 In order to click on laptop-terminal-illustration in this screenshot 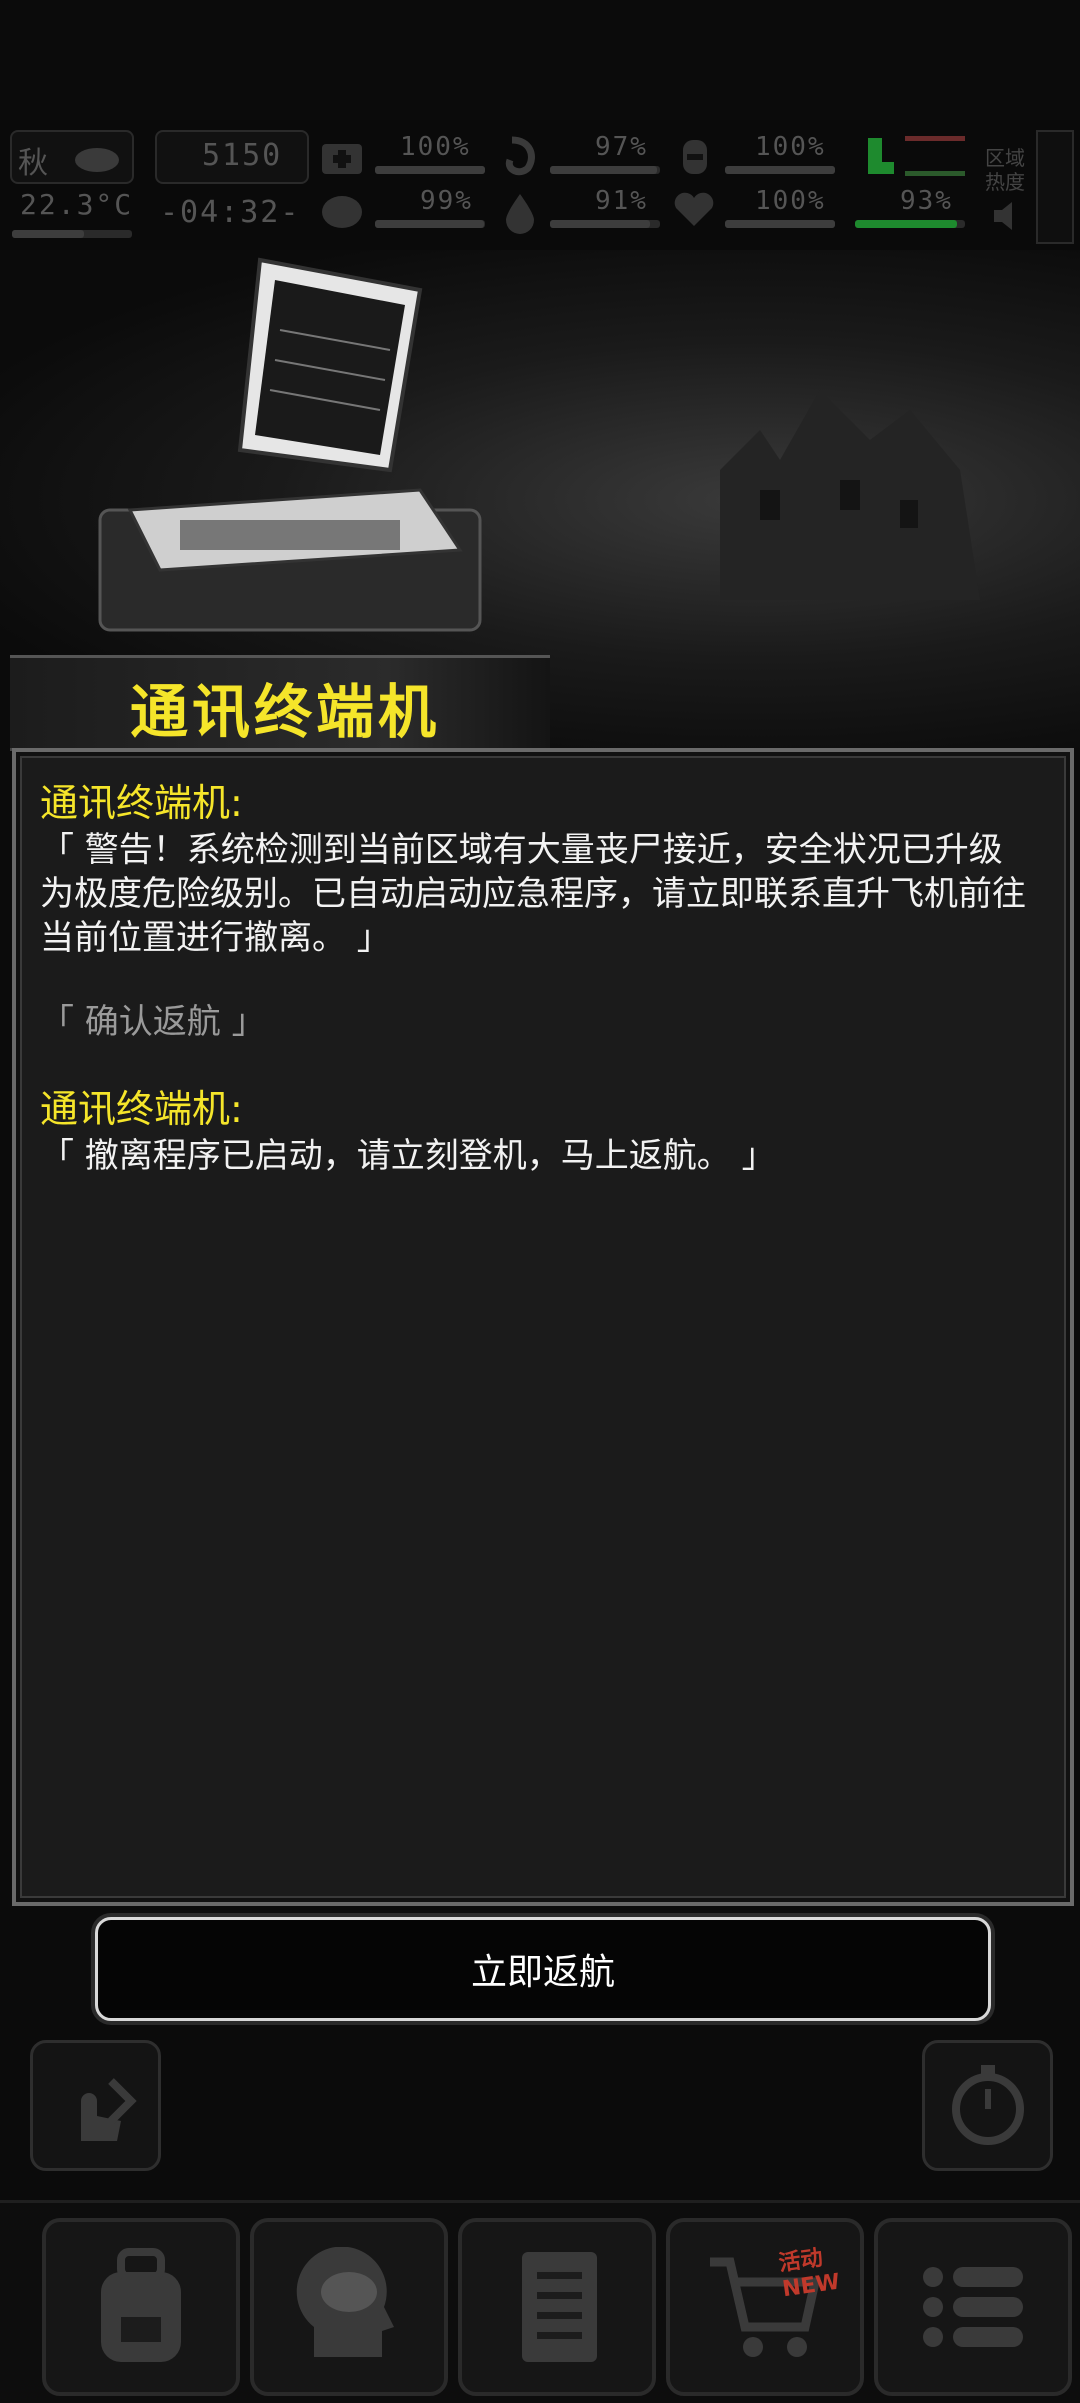, I will do `click(290, 444)`.